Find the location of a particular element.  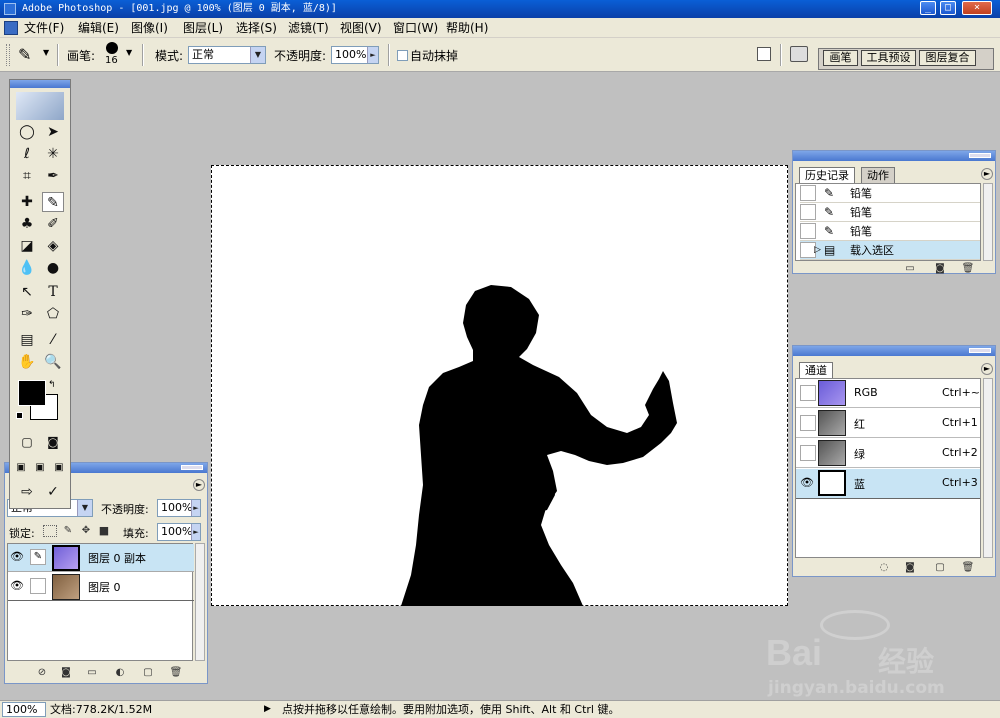

tab-brushes: 画笔 is located at coordinates (840, 58).